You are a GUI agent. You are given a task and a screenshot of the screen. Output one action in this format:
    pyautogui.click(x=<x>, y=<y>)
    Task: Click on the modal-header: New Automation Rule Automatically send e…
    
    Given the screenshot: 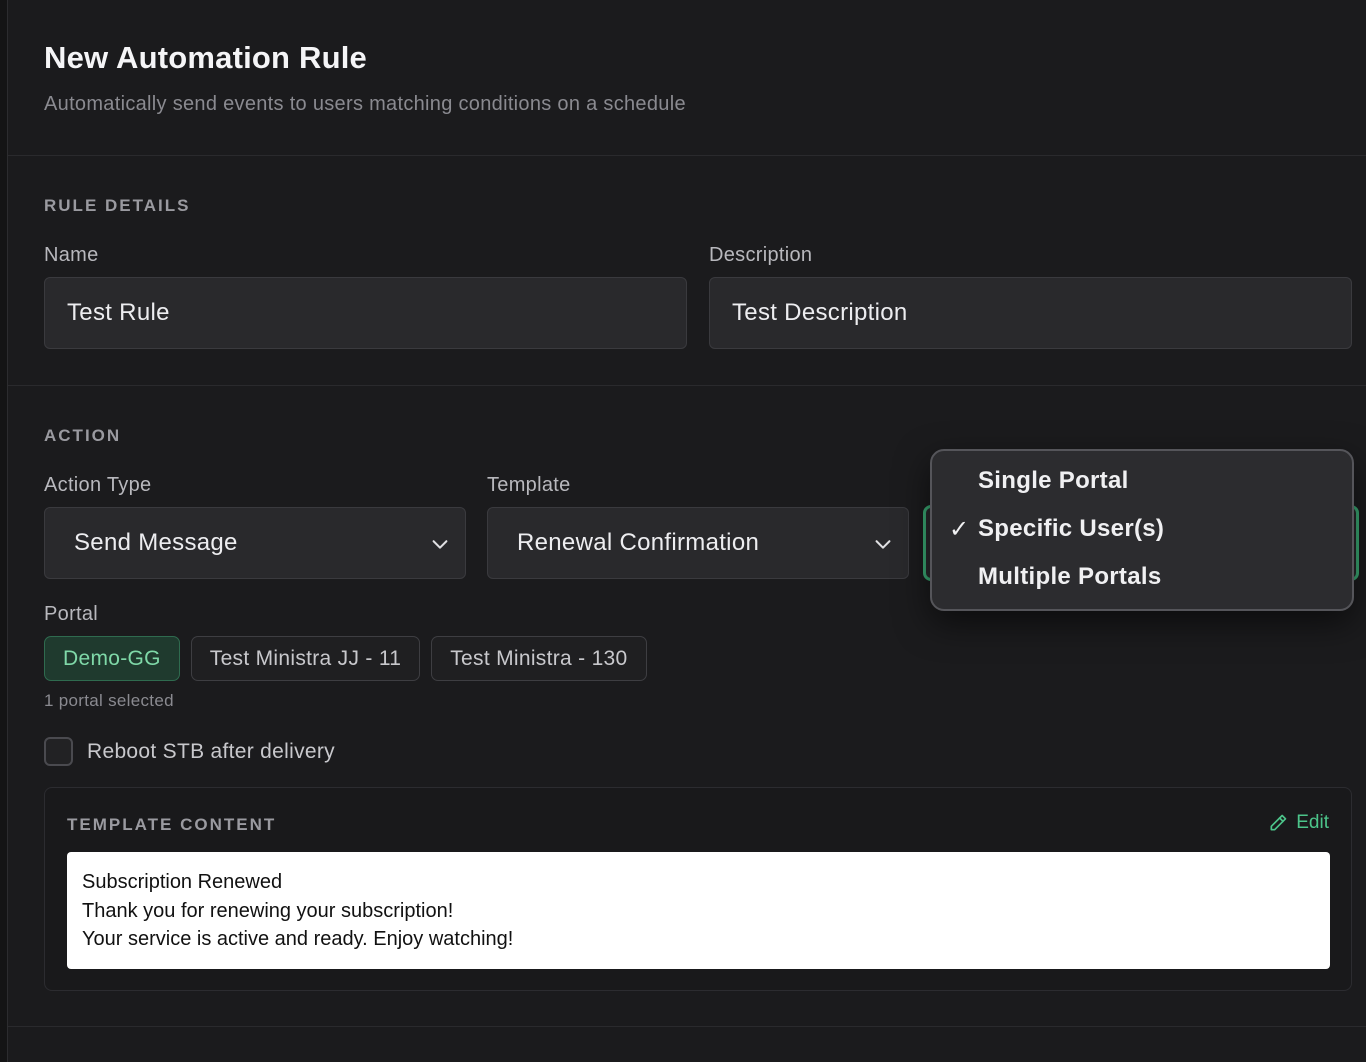 What is the action you would take?
    pyautogui.click(x=687, y=78)
    